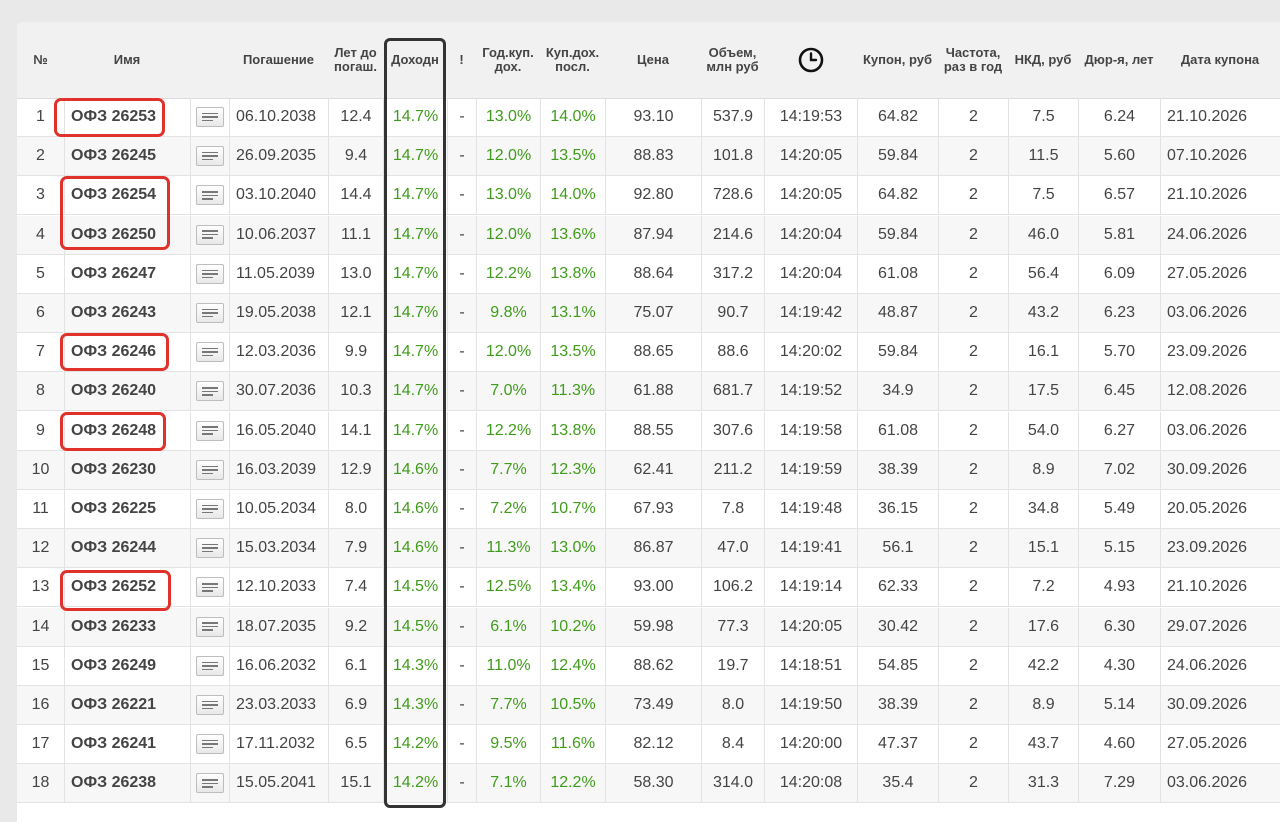 The height and width of the screenshot is (822, 1280). I want to click on column-header-price: Цена, so click(653, 60).